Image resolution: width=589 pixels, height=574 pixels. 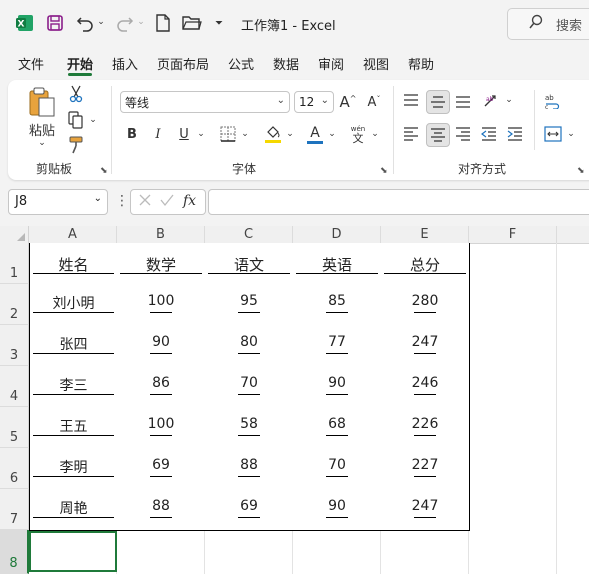 I want to click on table-cell: 227, so click(x=425, y=469).